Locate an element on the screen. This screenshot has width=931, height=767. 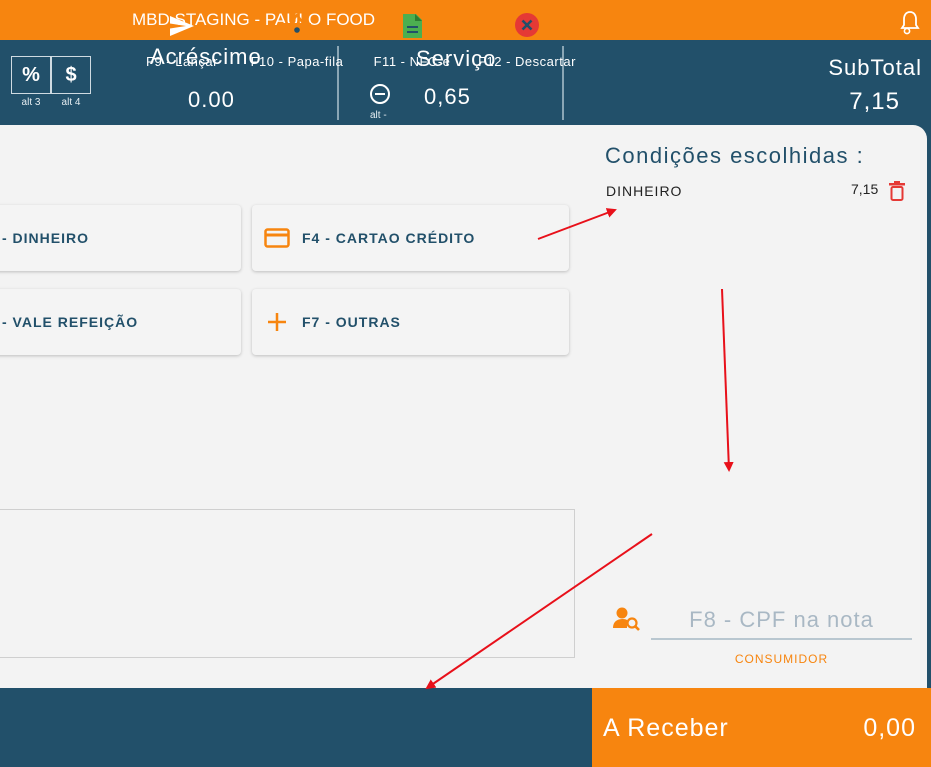
close-circle-icon is located at coordinates (527, 25).